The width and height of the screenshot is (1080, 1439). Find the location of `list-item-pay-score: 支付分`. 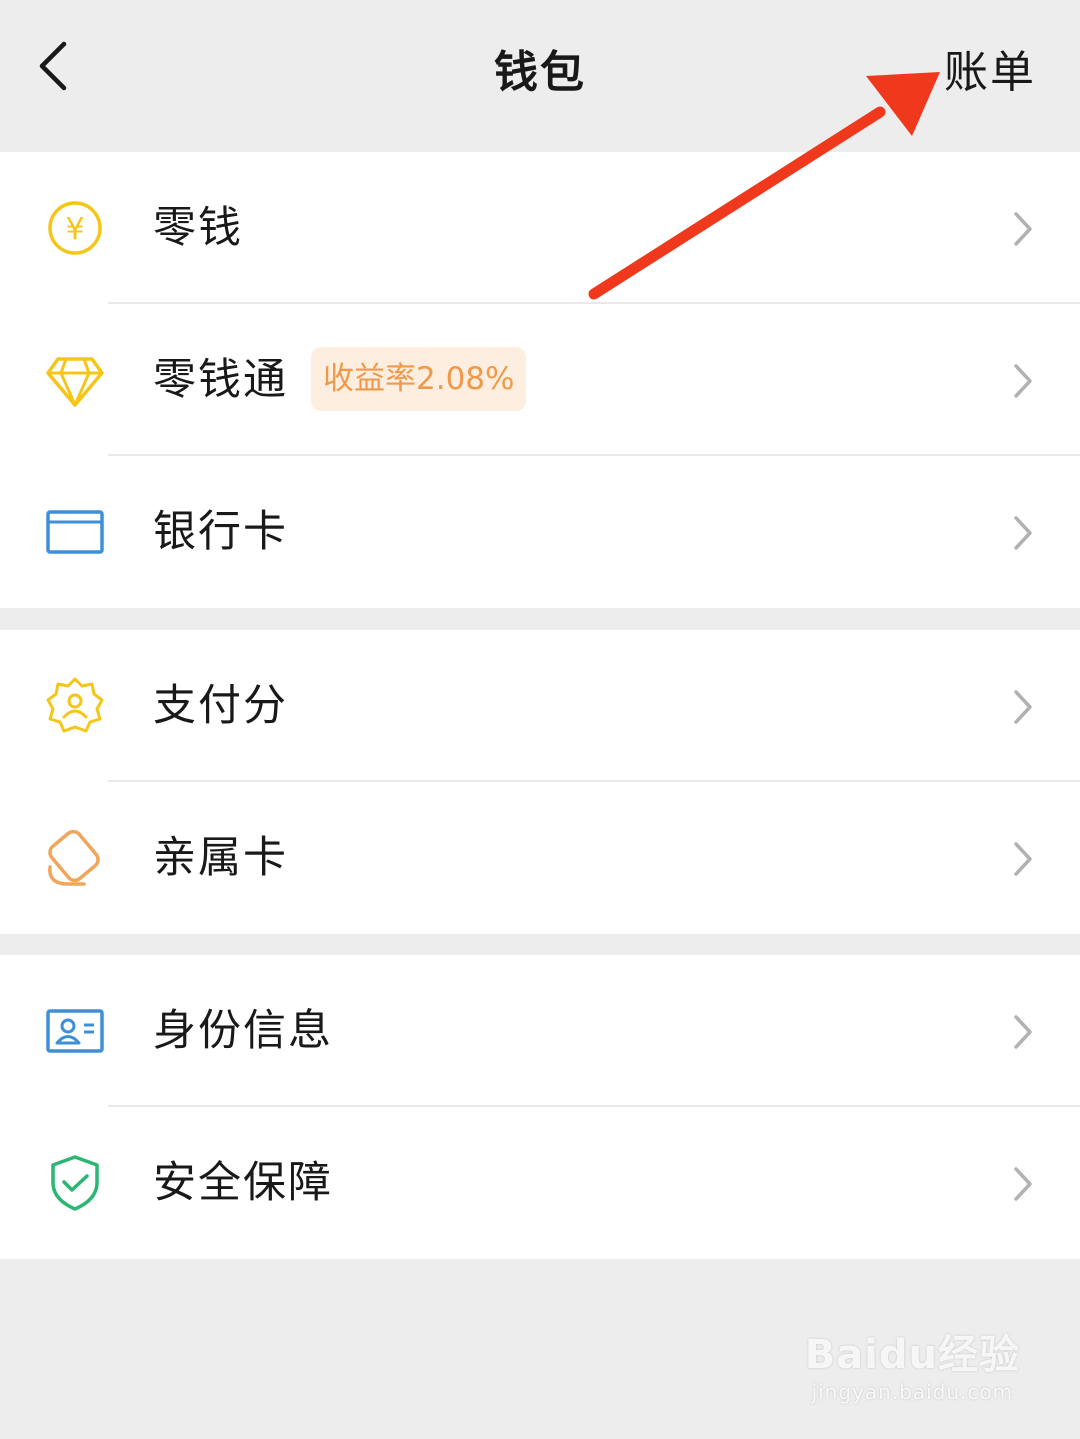

list-item-pay-score: 支付分 is located at coordinates (540, 706).